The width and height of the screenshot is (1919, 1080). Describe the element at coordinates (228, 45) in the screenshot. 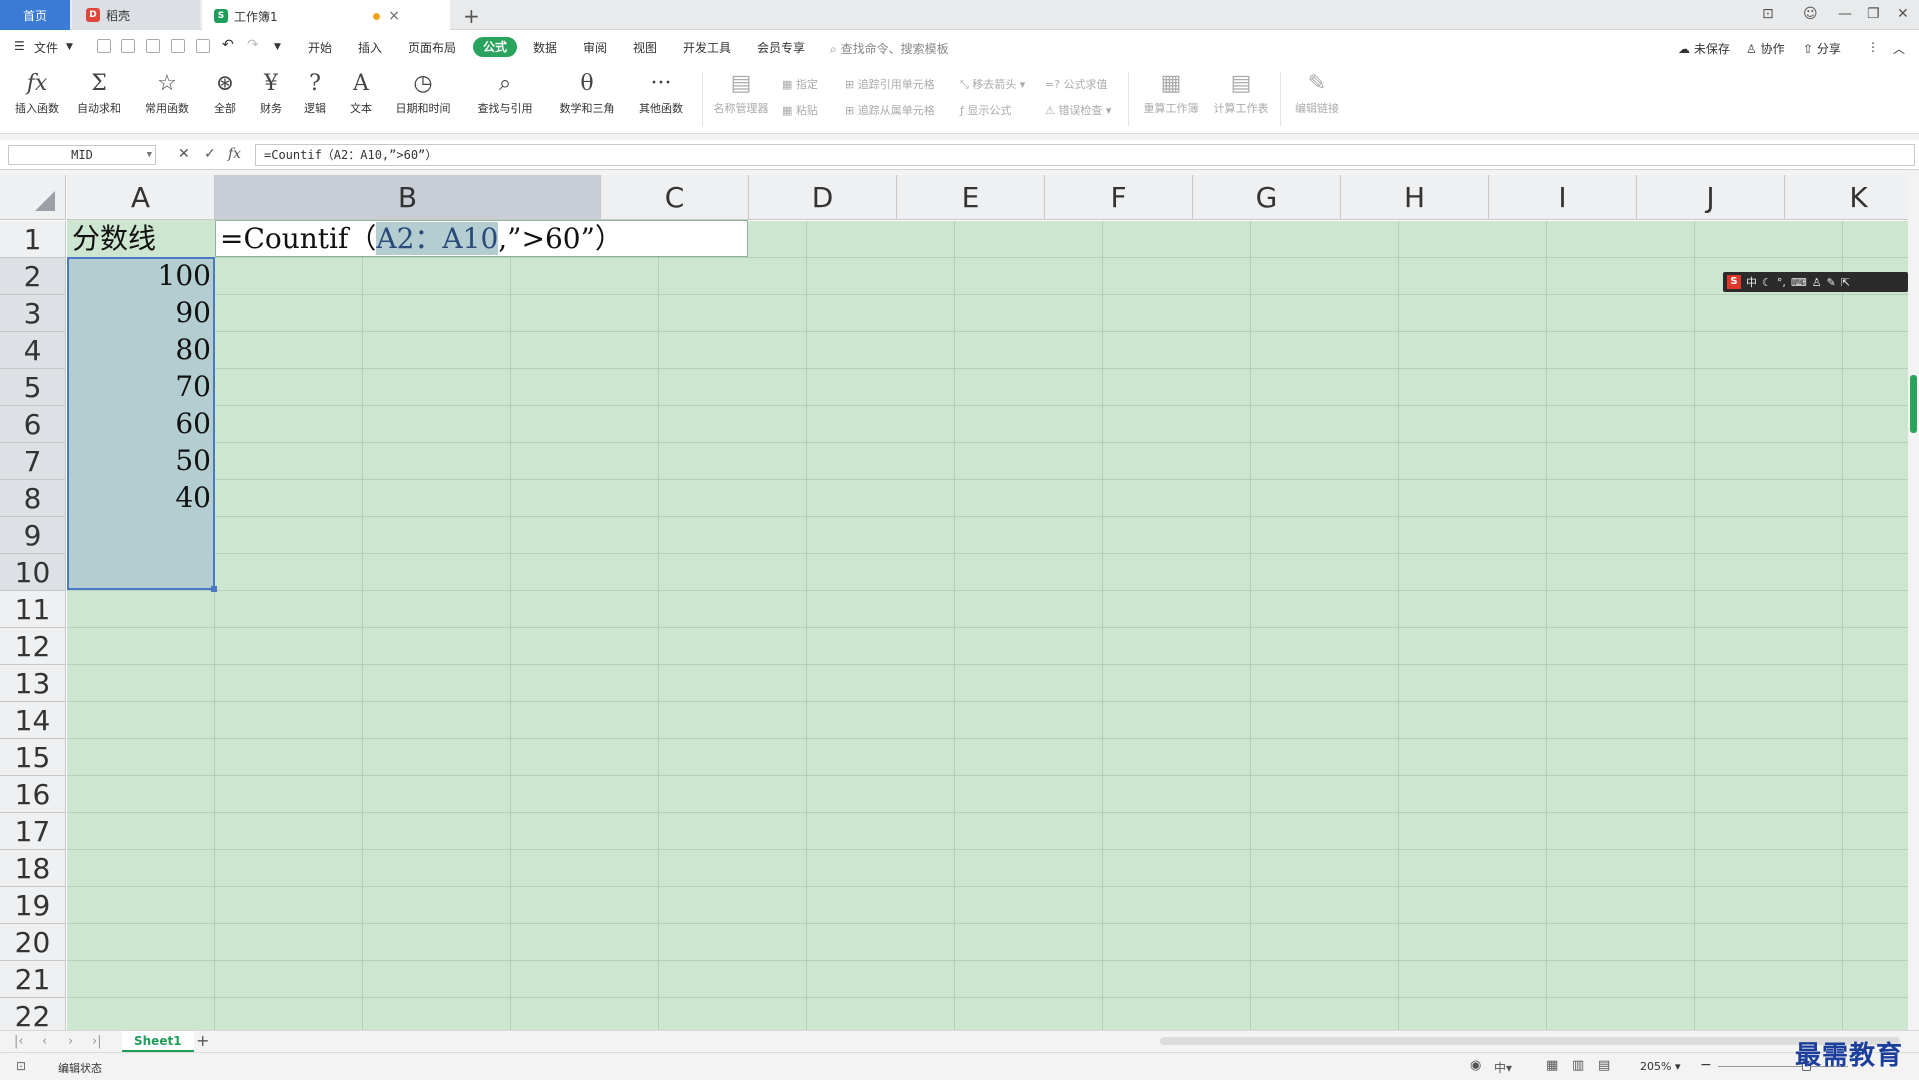

I see `undo-icon: ↶` at that location.